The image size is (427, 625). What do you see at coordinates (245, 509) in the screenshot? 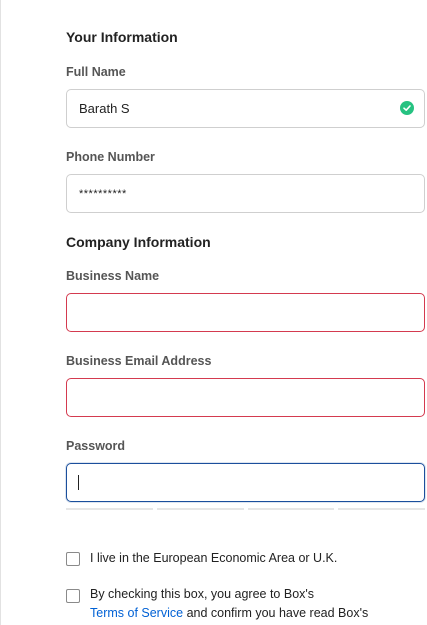
I see `password-strength-meter` at bounding box center [245, 509].